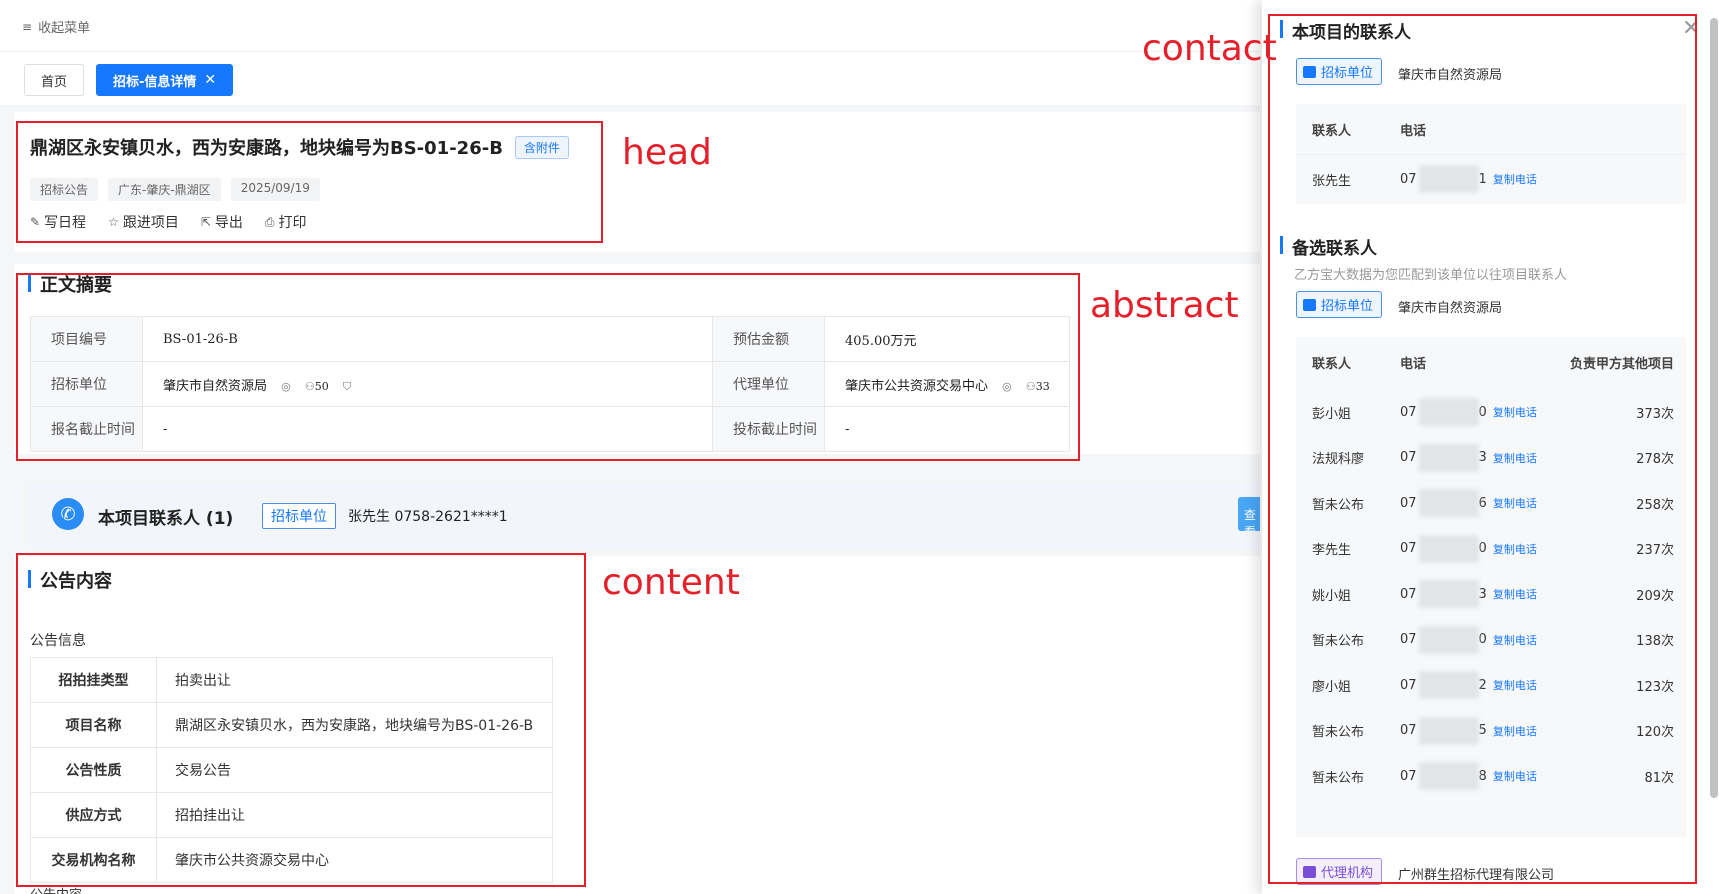  What do you see at coordinates (86, 384) in the screenshot?
I see `tender-unit-label: 招标单位` at bounding box center [86, 384].